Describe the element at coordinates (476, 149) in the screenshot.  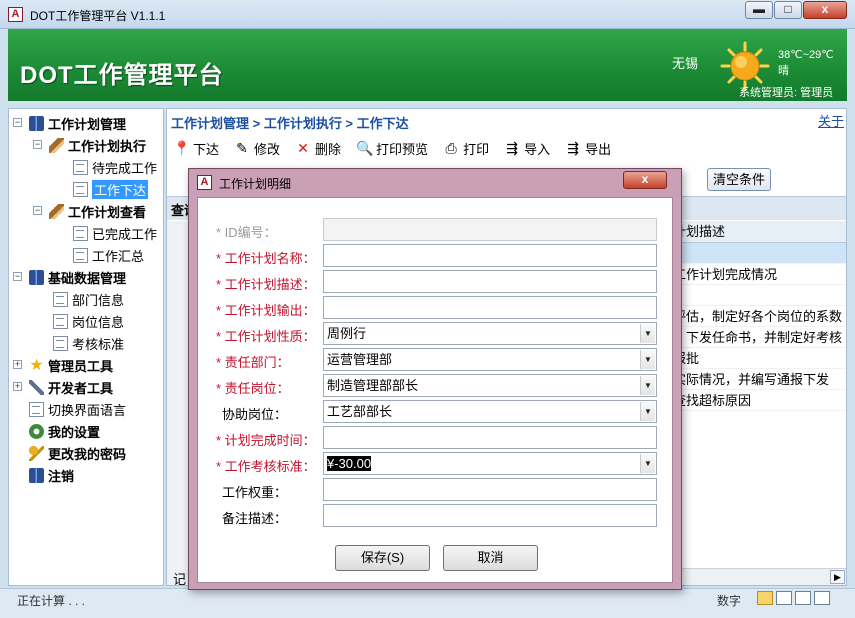
I see `print-label: 打印` at that location.